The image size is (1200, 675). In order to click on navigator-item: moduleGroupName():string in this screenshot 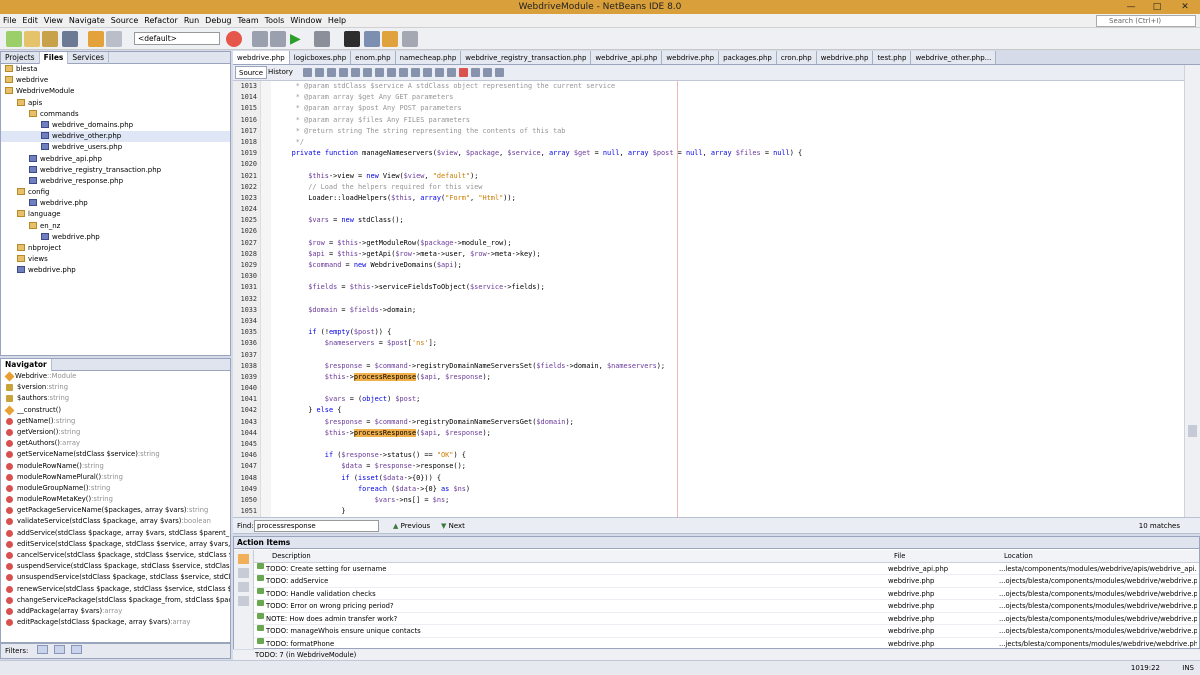, I will do `click(115, 488)`.